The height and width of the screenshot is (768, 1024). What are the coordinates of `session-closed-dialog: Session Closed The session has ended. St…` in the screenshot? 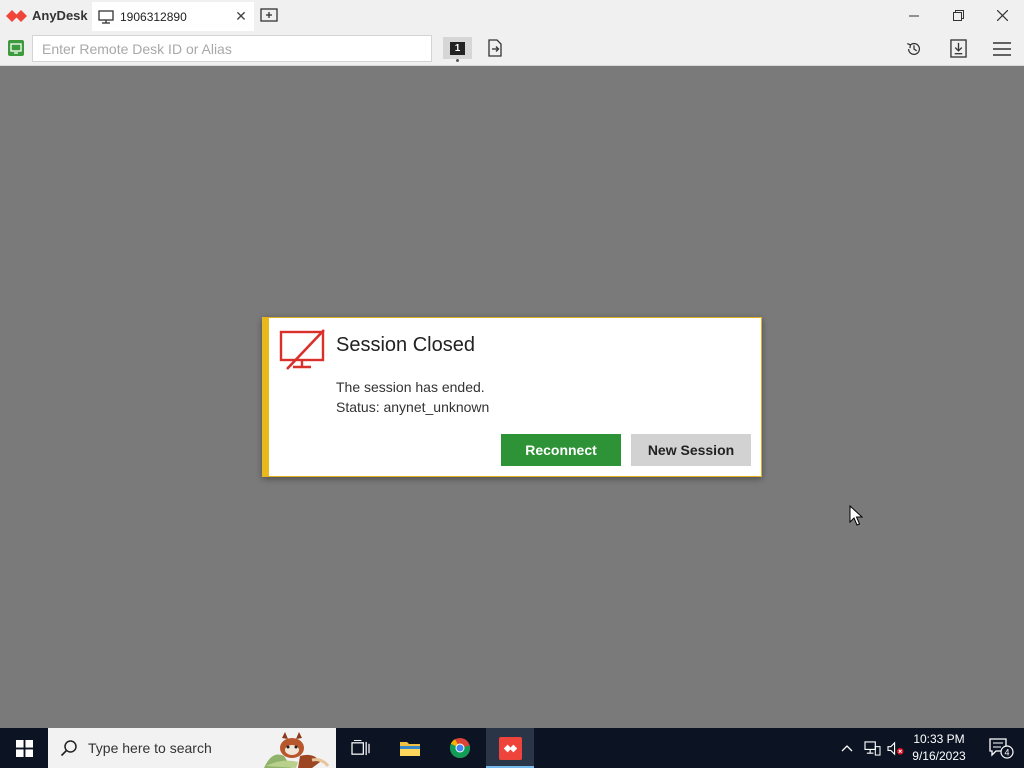 It's located at (512, 397).